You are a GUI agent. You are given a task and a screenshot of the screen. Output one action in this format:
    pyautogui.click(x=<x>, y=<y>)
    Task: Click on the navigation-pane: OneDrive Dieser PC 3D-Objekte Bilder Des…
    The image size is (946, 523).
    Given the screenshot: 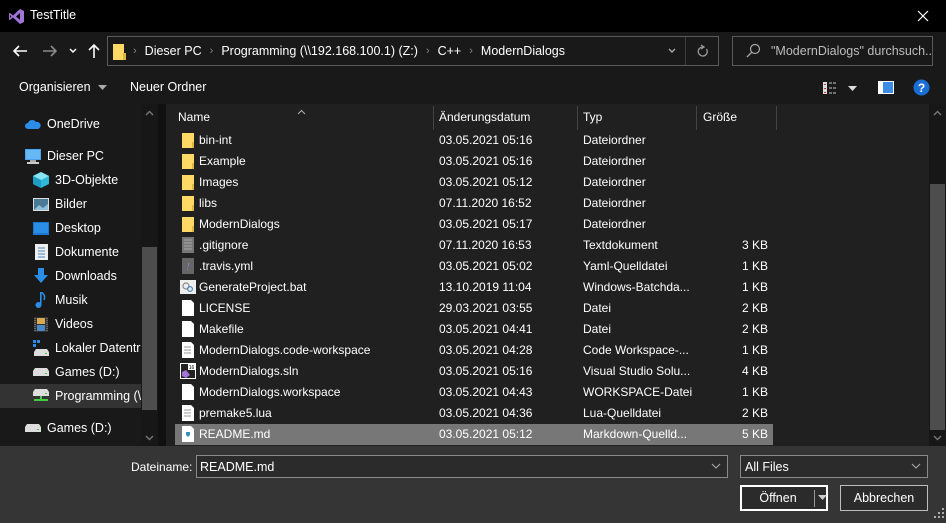 What is the action you would take?
    pyautogui.click(x=79, y=275)
    